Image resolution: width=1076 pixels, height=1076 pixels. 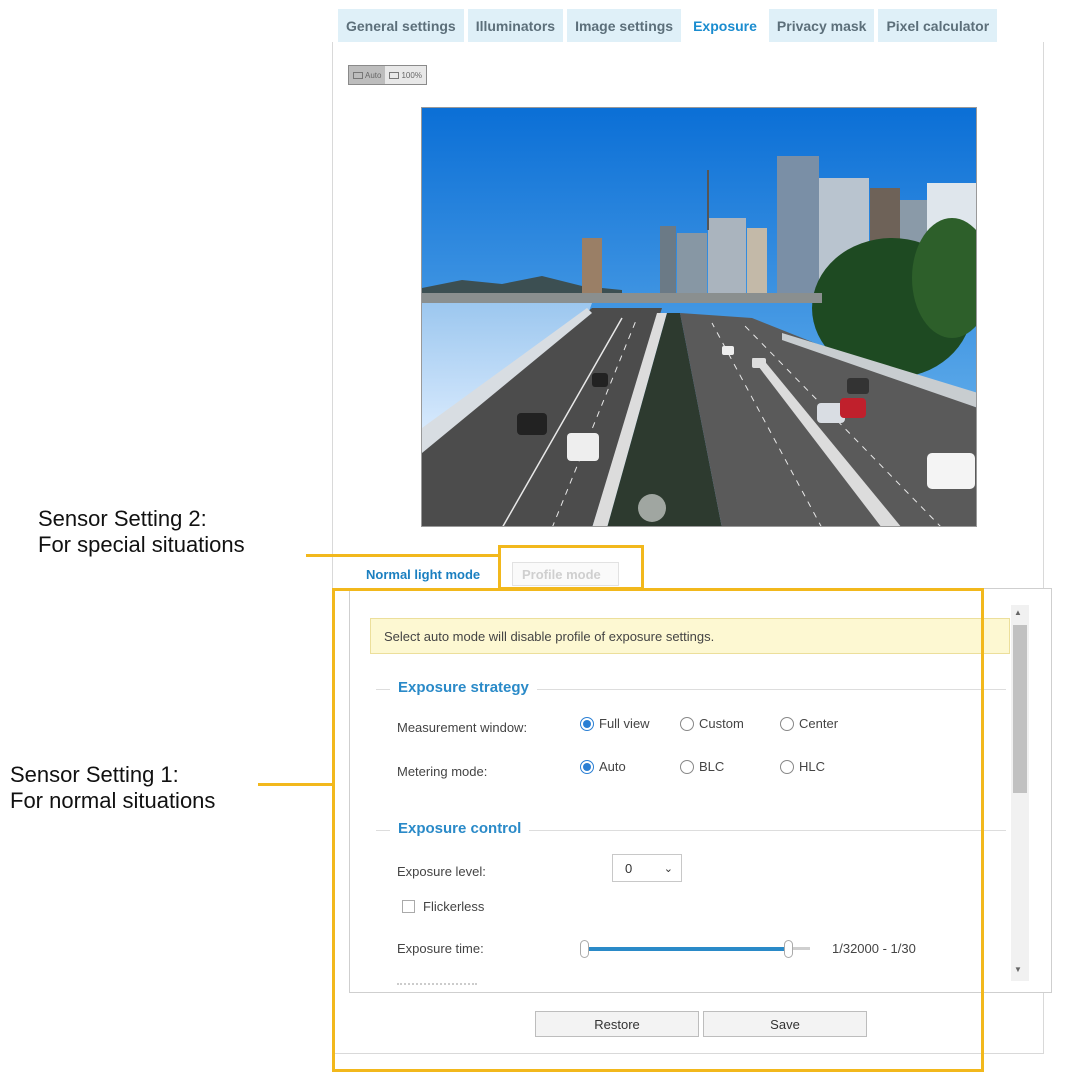 What do you see at coordinates (423, 574) in the screenshot?
I see `tab-normal-light-mode: Normal light mode` at bounding box center [423, 574].